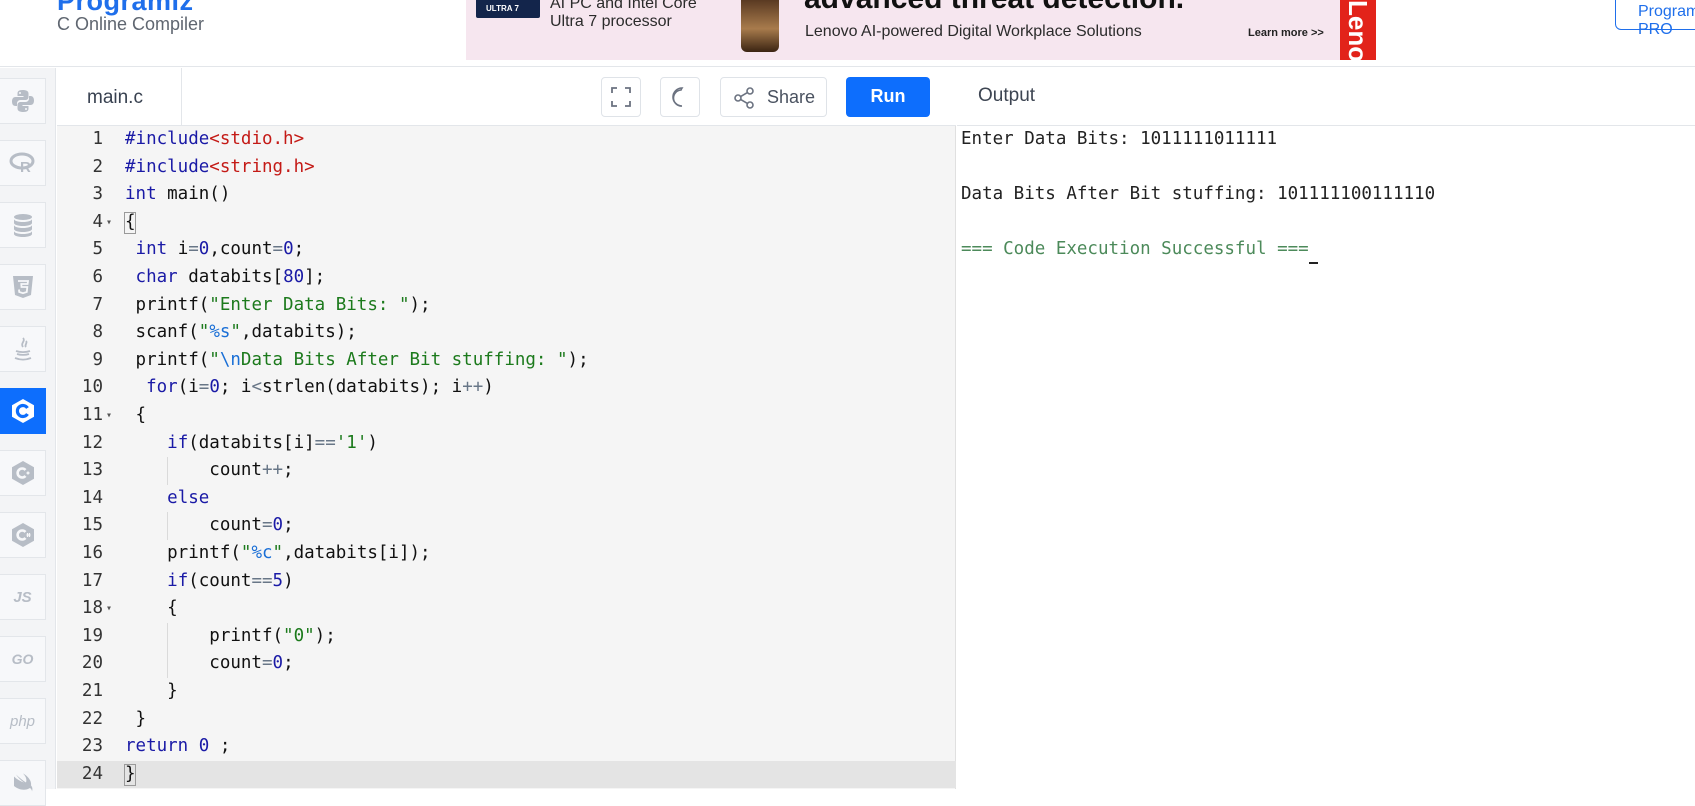 This screenshot has height=806, width=1695. I want to click on code-line: 10 for(i=0; i<strlen(databits); i++), so click(506, 388).